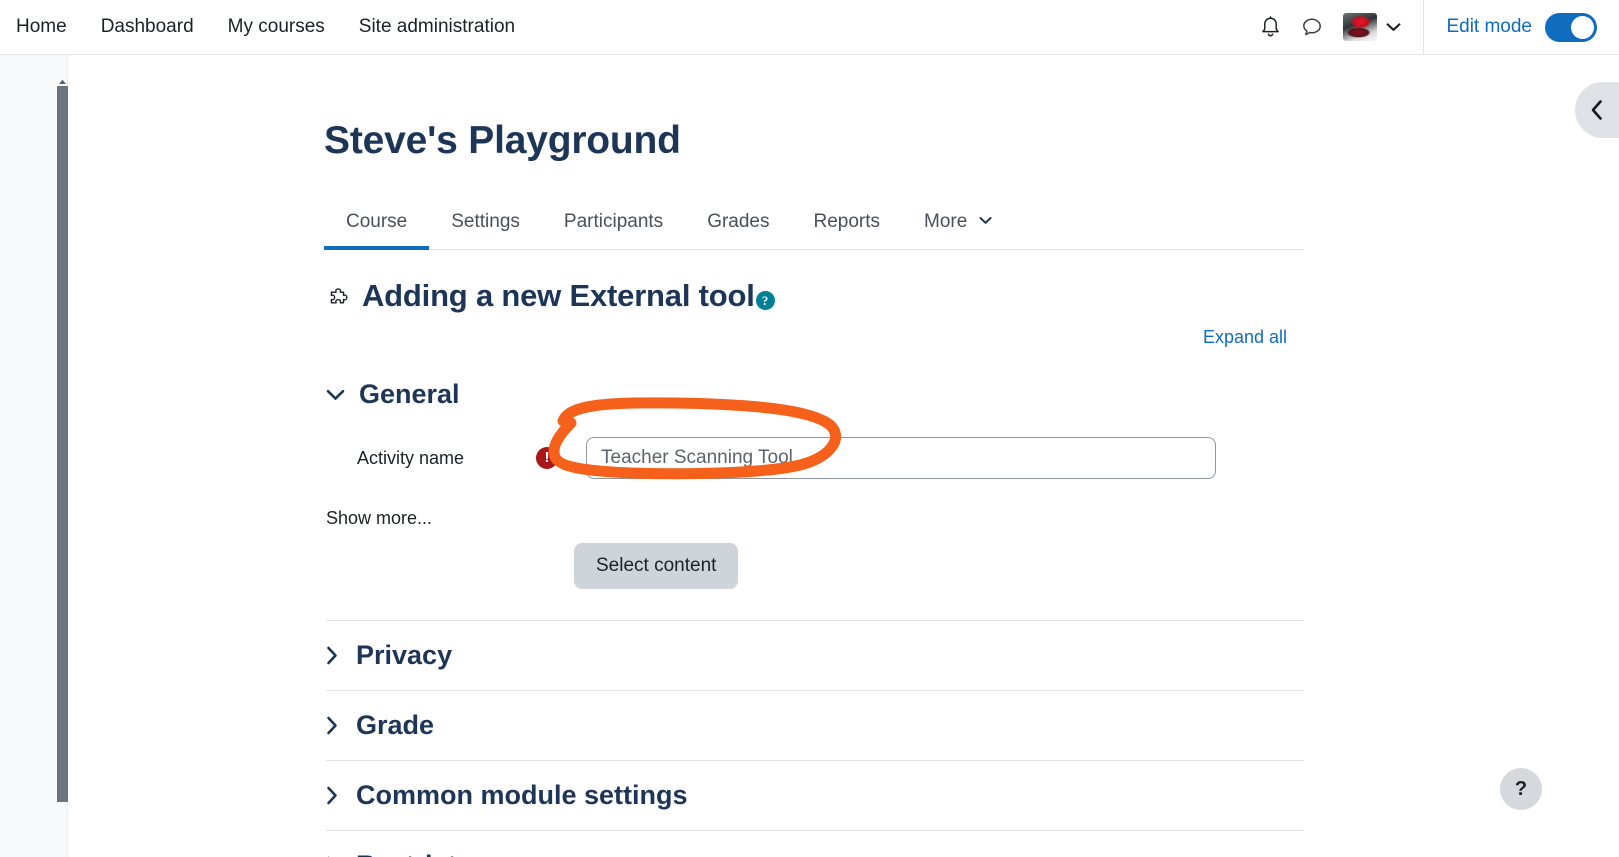 This screenshot has height=857, width=1619. What do you see at coordinates (814, 296) in the screenshot?
I see `page-heading: Adding a new External tool ?` at bounding box center [814, 296].